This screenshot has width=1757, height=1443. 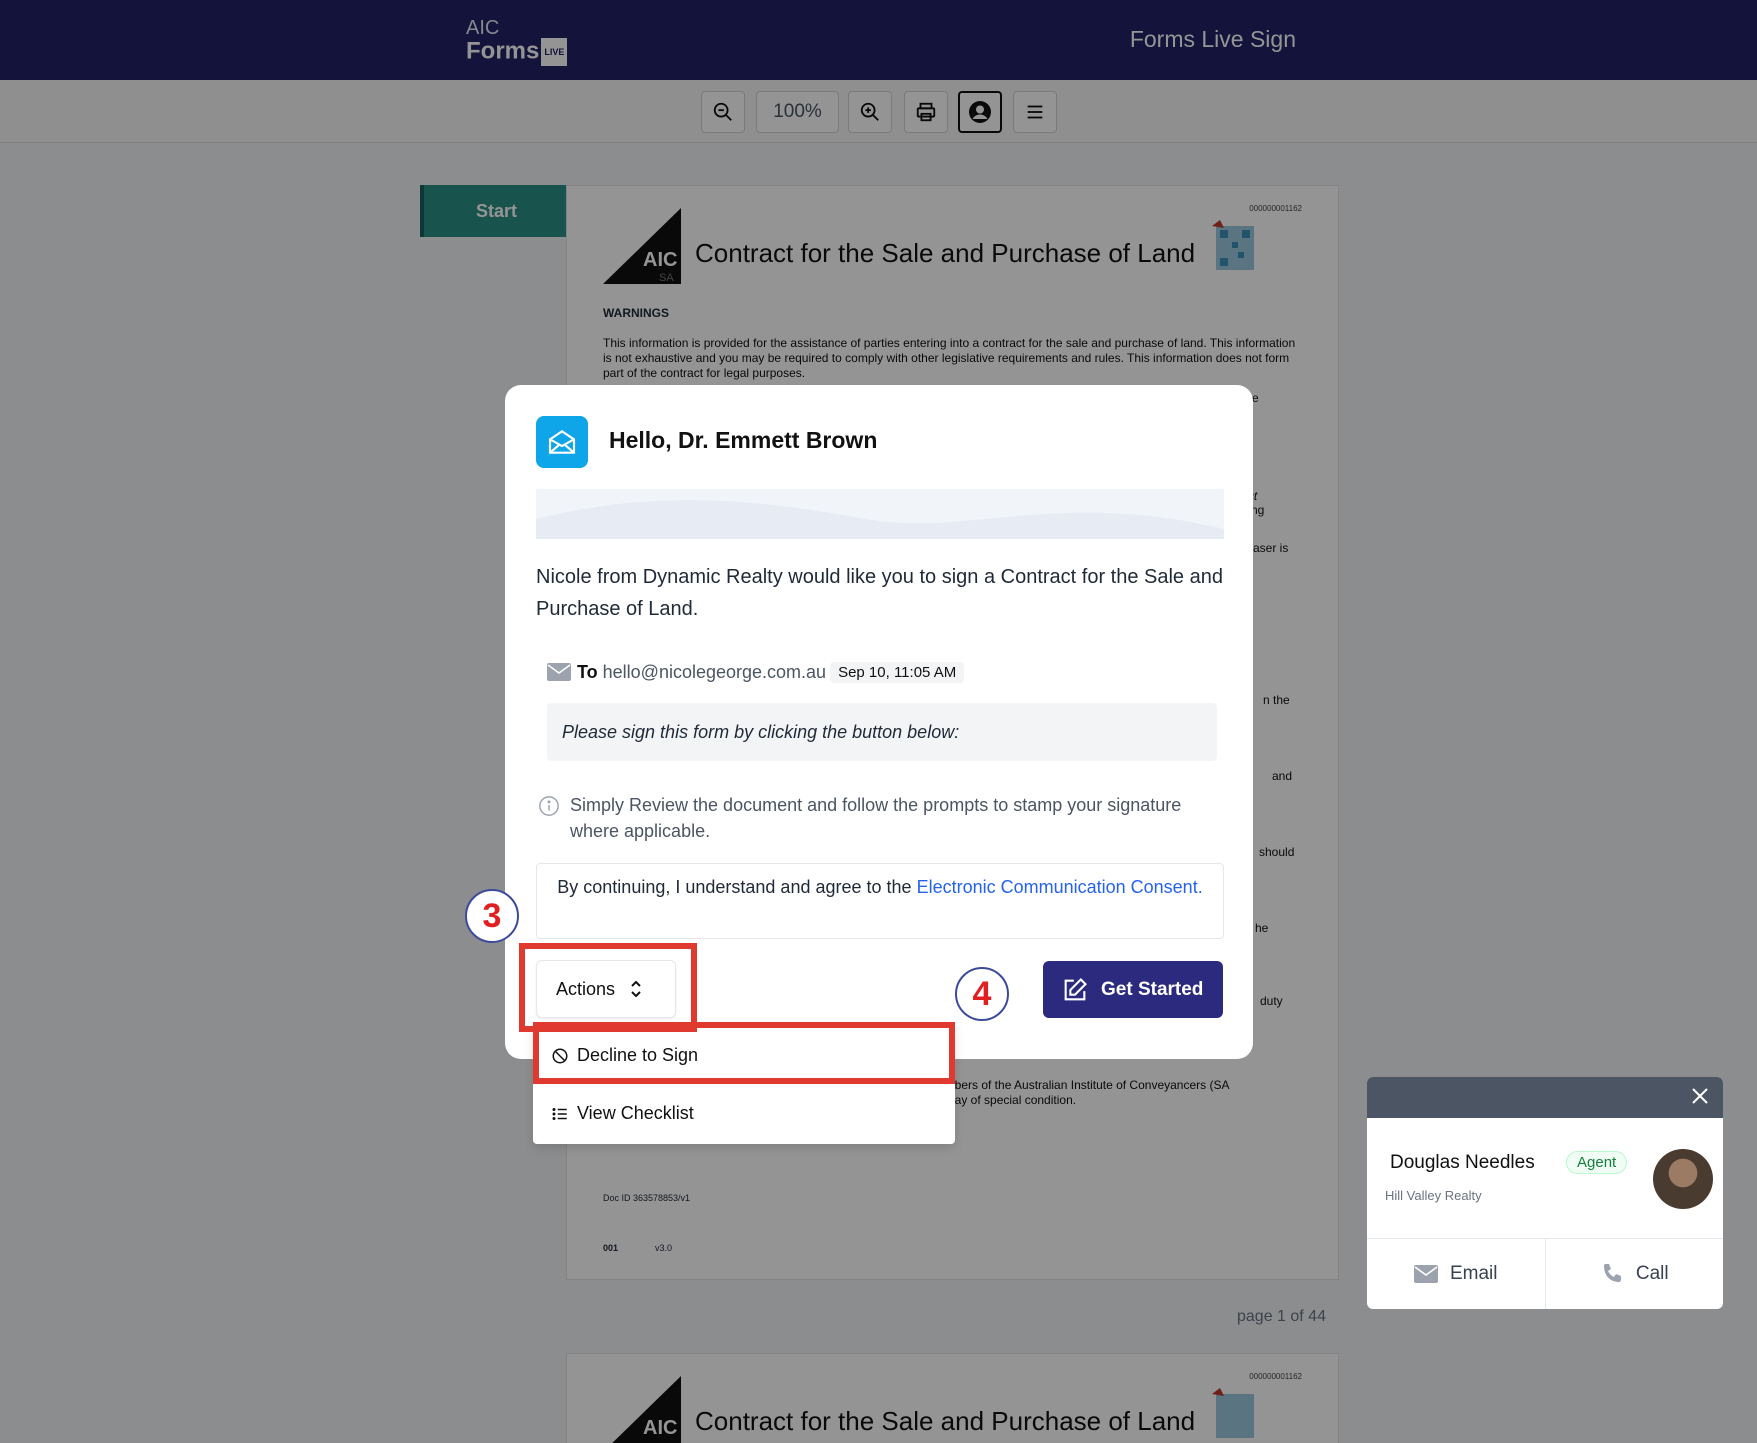 I want to click on email-agent-button: Email, so click(x=1456, y=1274).